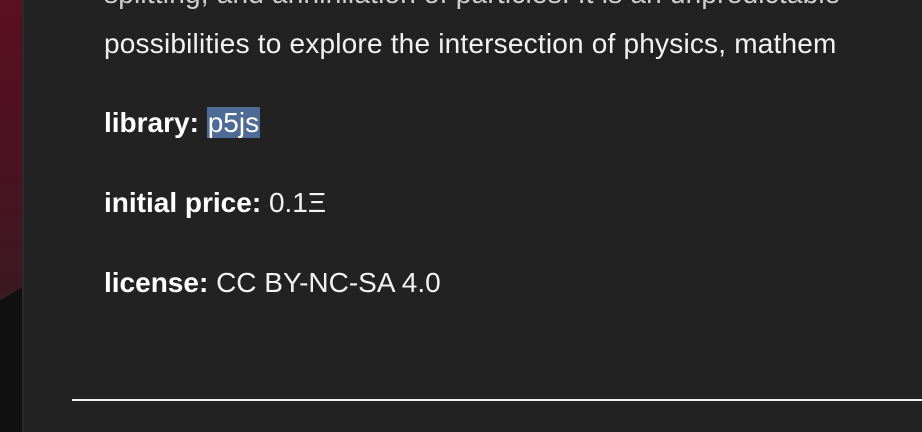 The height and width of the screenshot is (432, 922). I want to click on library-row: library: p5js, so click(182, 123).